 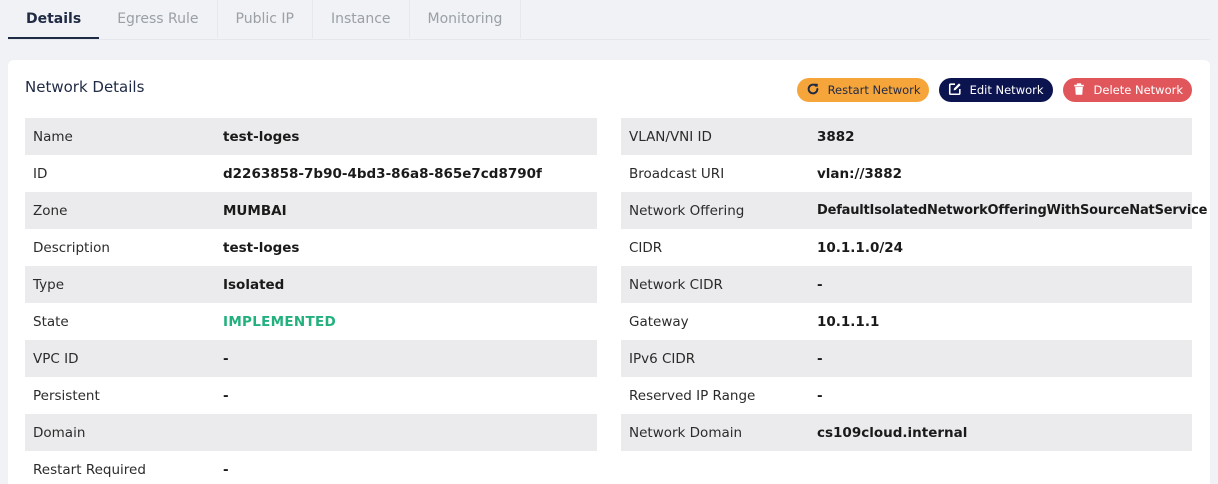 I want to click on detail-label: Reserved IP Range, so click(x=692, y=395).